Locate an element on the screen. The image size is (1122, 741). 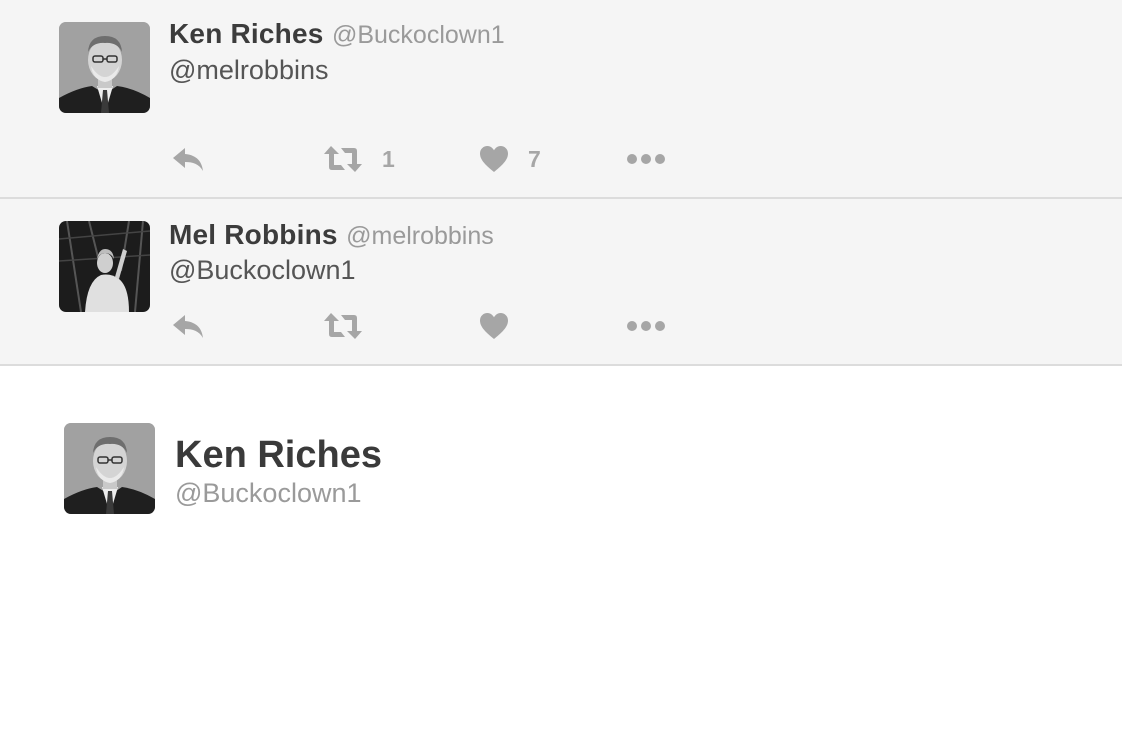
retweet-count: 1 is located at coordinates (388, 158).